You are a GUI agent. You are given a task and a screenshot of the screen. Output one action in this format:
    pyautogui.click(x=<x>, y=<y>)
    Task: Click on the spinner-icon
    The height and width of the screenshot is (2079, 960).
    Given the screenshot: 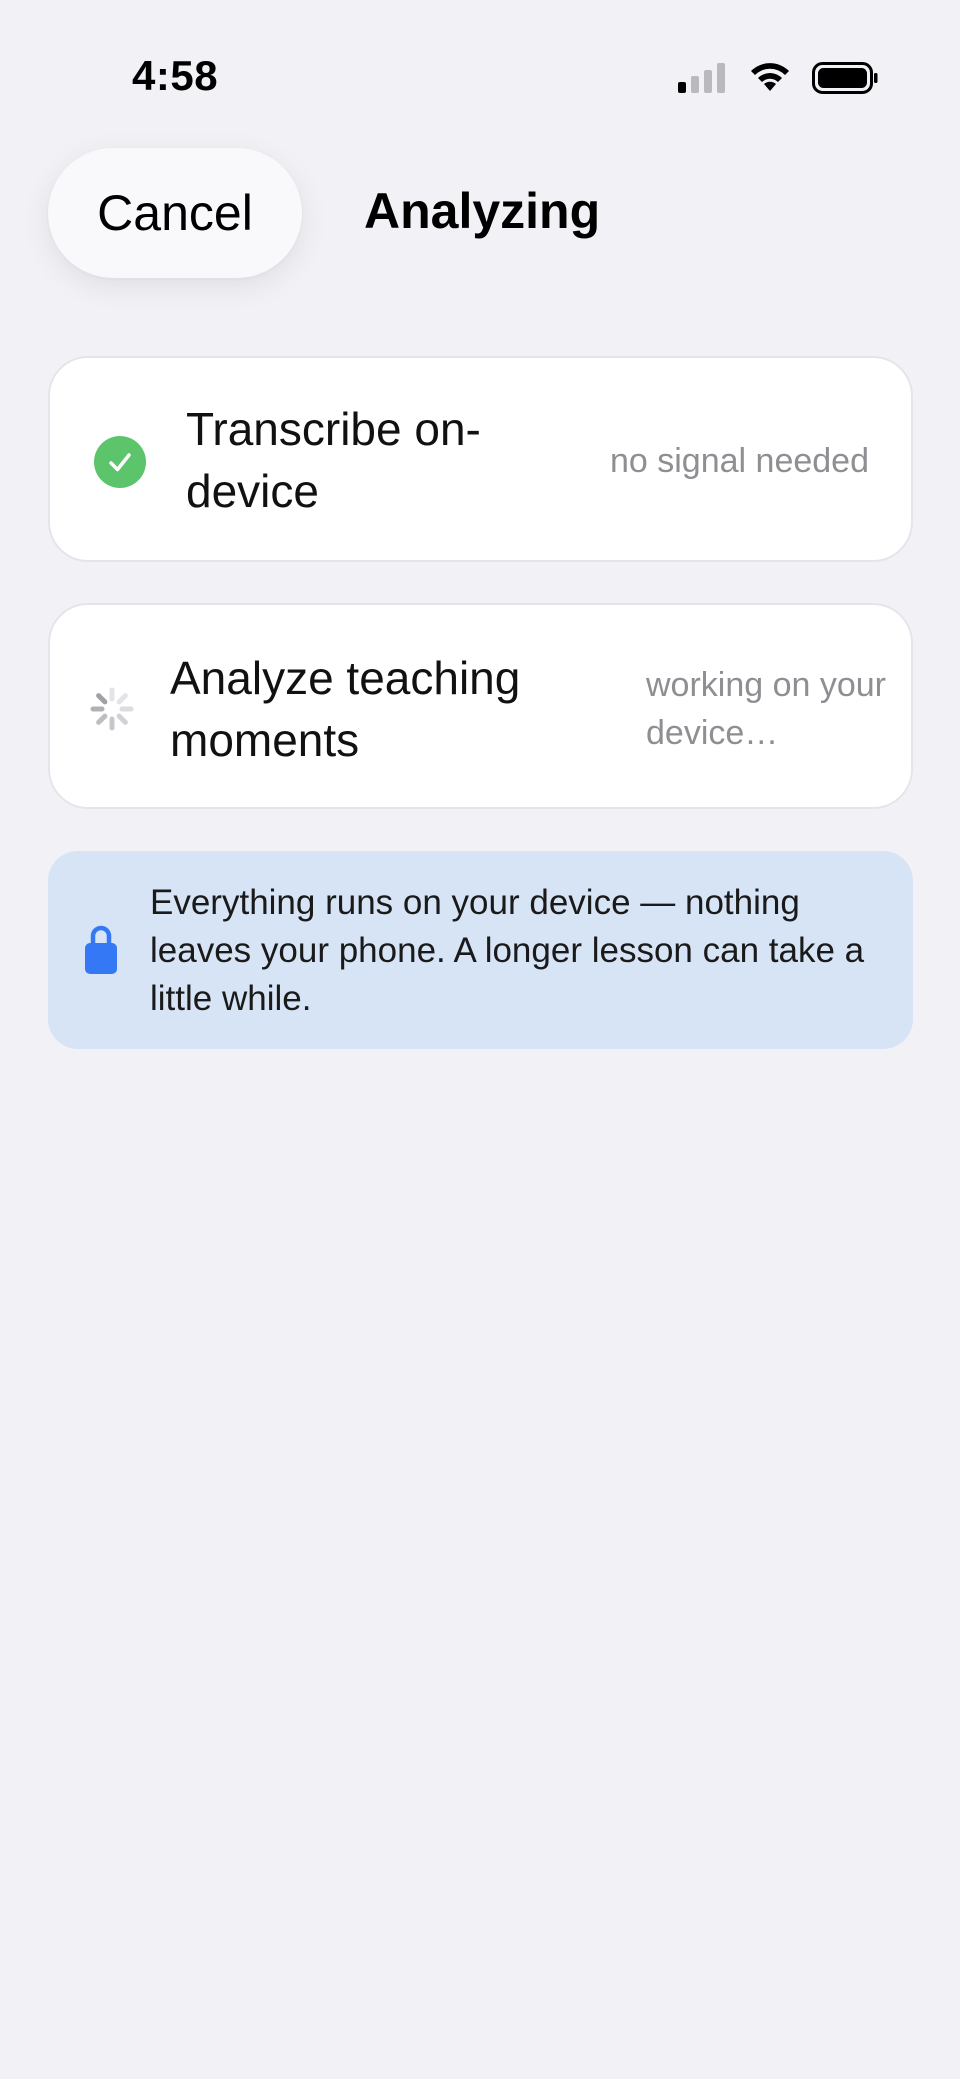 What is the action you would take?
    pyautogui.click(x=112, y=709)
    